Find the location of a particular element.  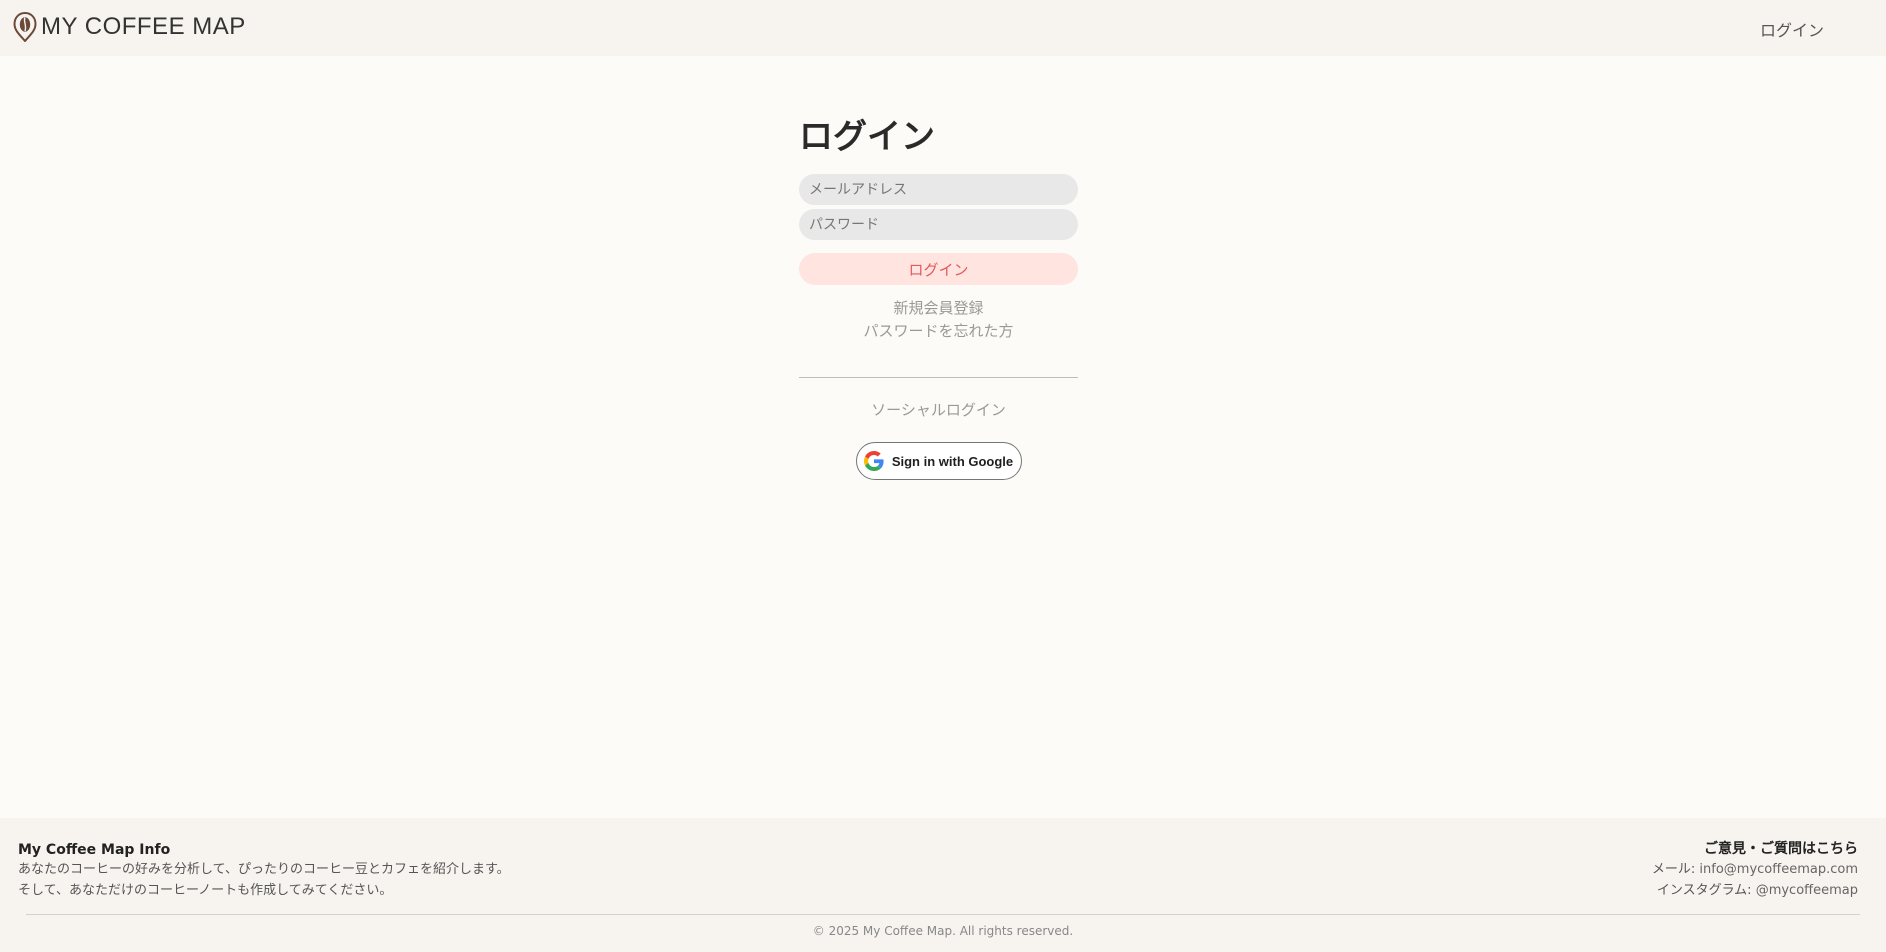

footer-email-label: メール: is located at coordinates (1675, 869).